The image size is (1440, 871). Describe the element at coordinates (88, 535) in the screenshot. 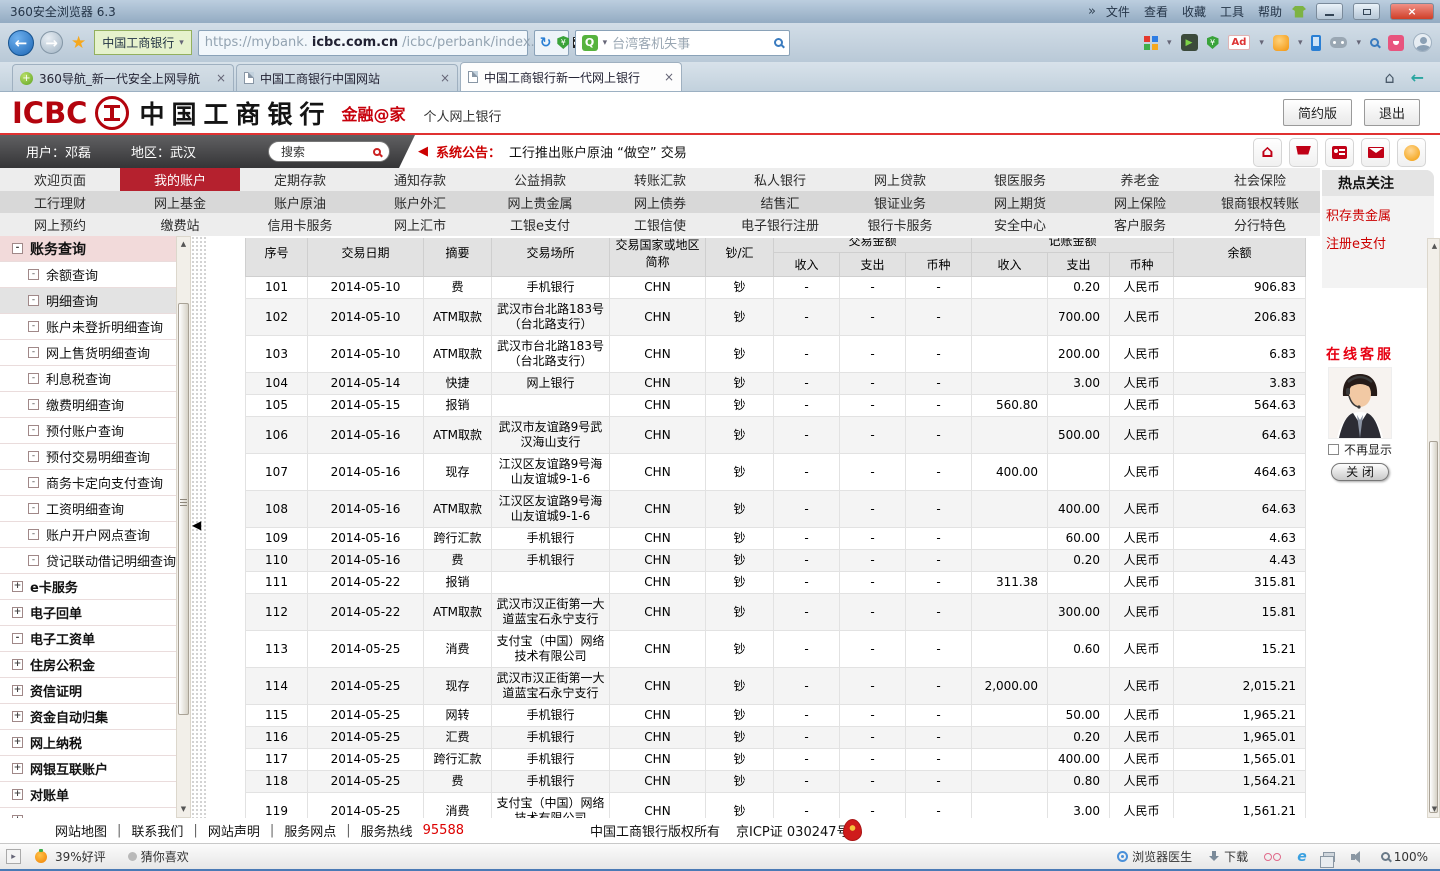

I see `sidebar-item: - 账户开户网点查询` at that location.